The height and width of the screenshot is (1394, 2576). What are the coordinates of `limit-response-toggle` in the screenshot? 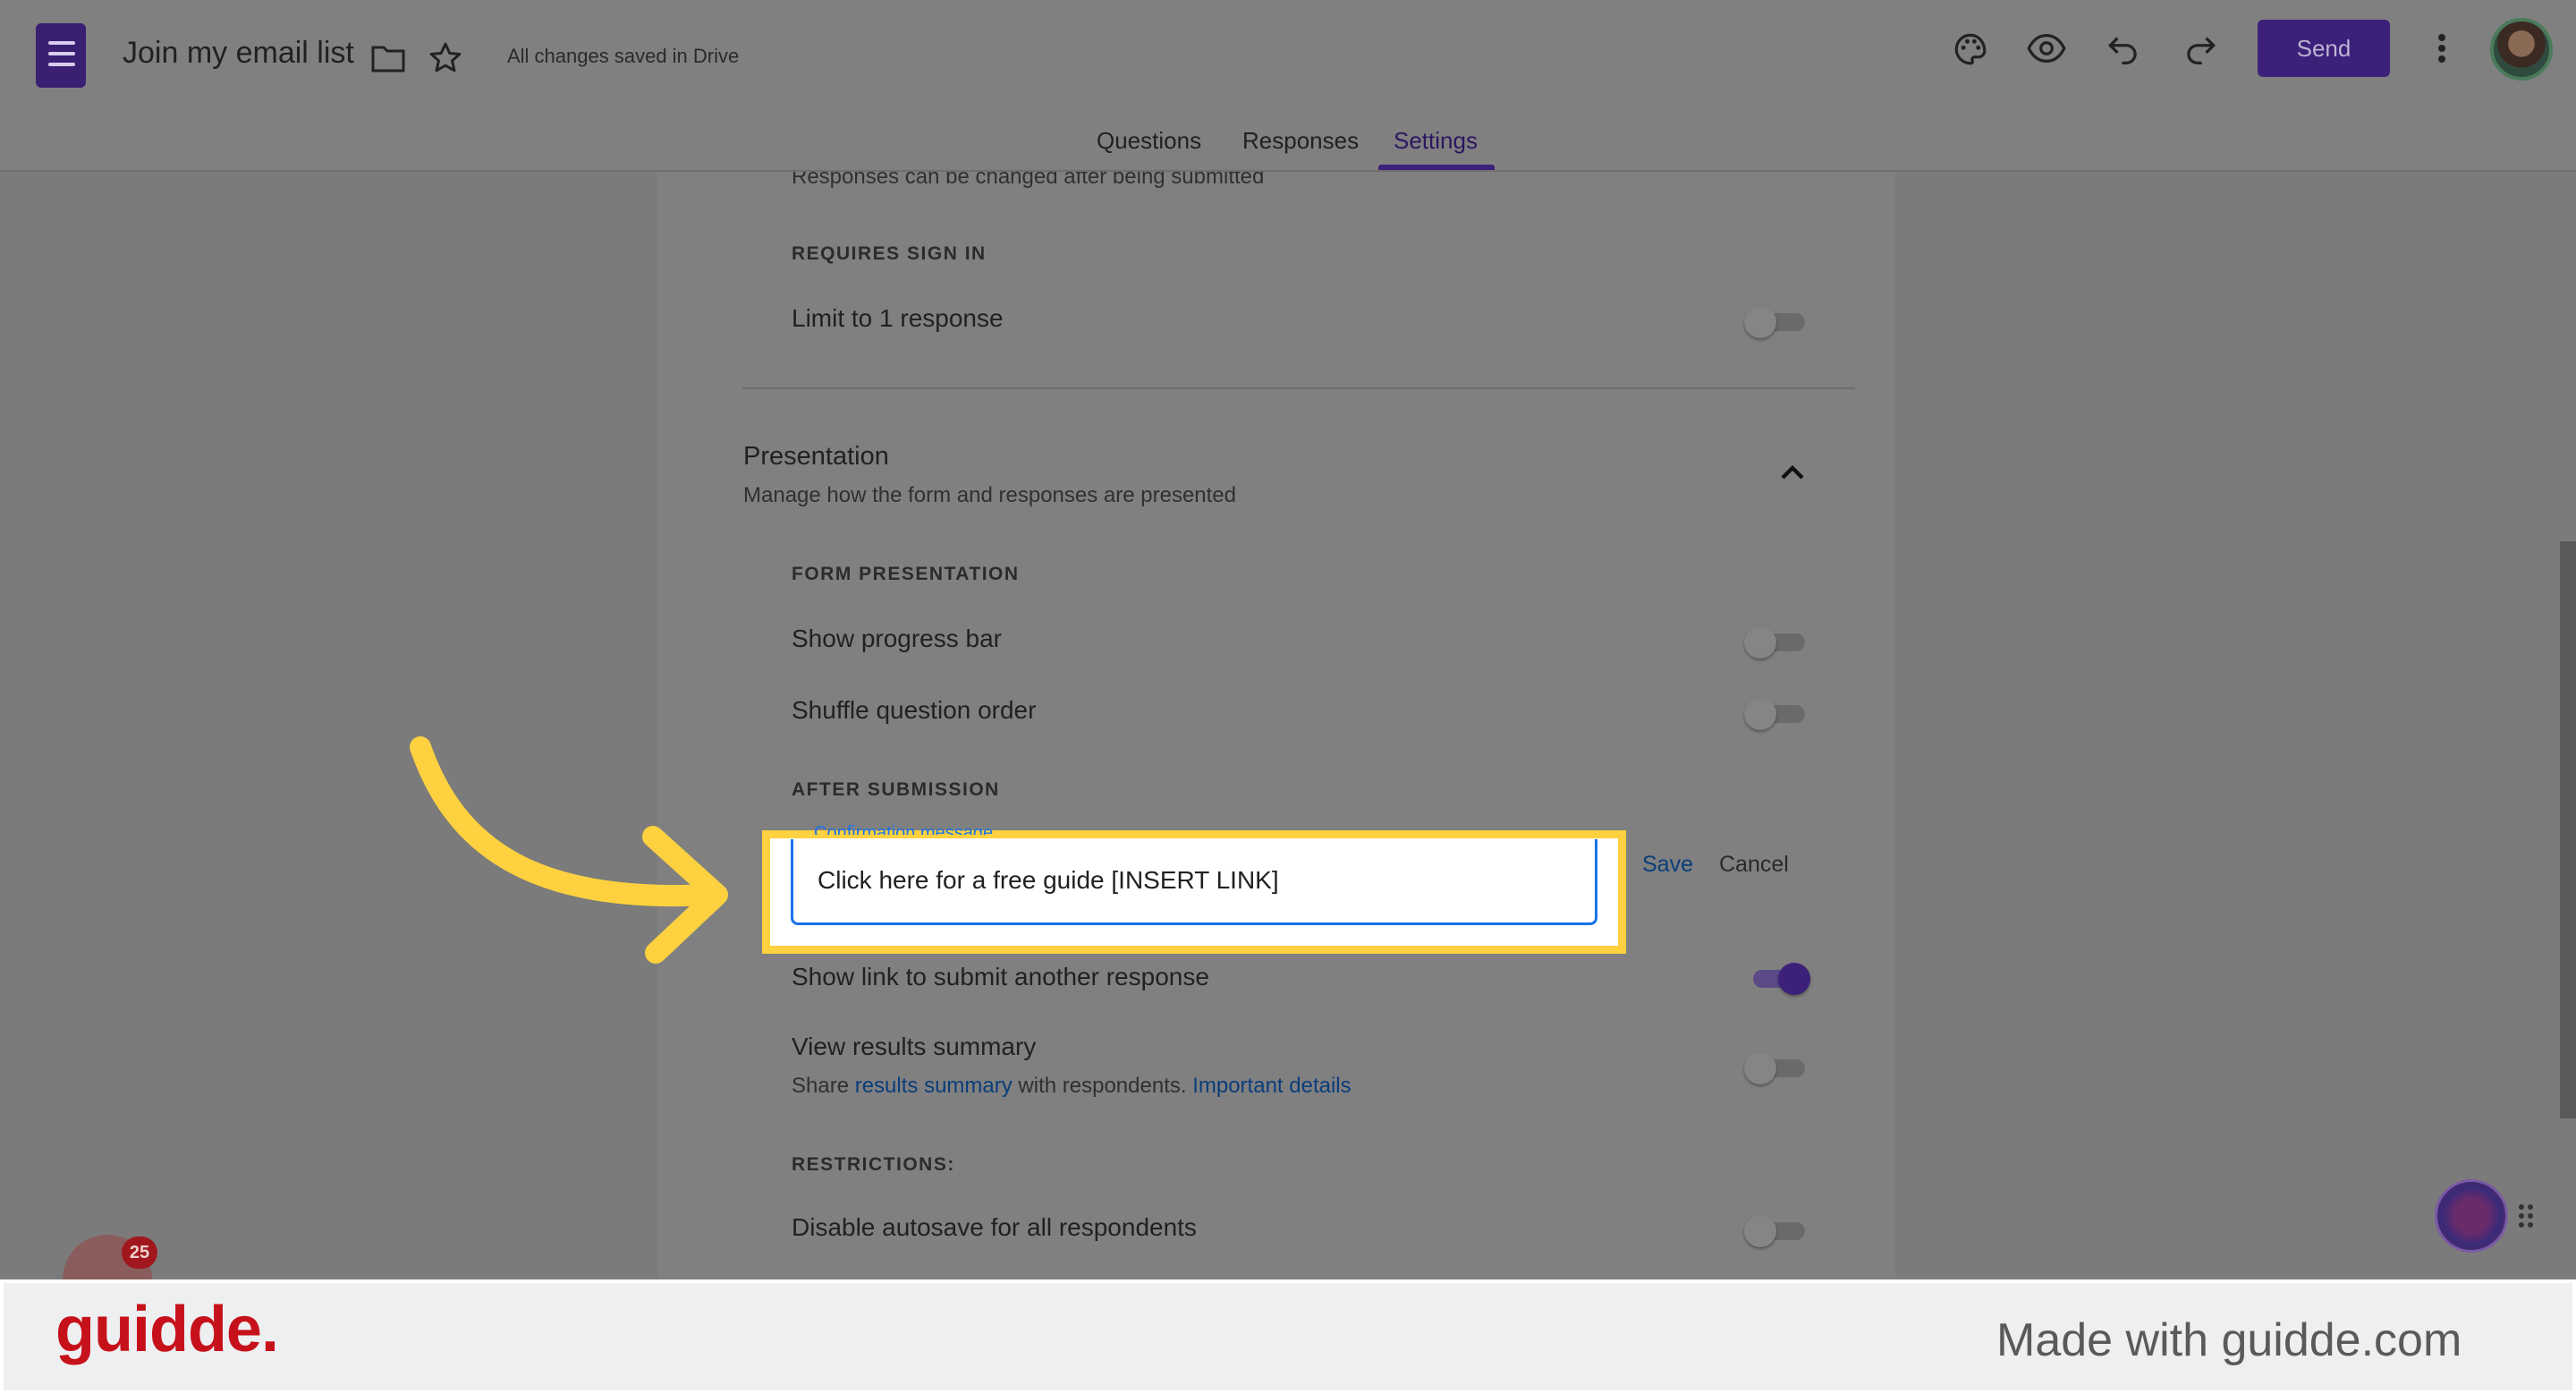 It's located at (1775, 320).